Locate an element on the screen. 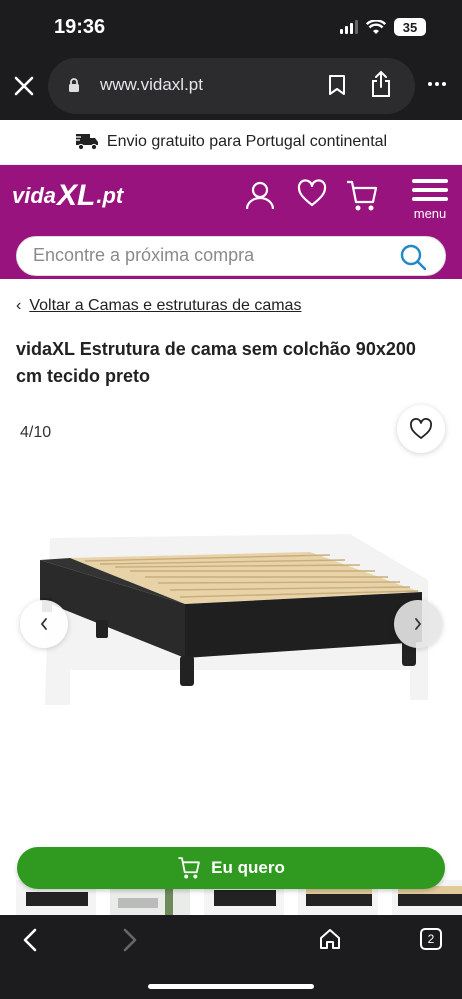 The width and height of the screenshot is (462, 999). breadcrumb: ‹ Voltar a Camas e estruturas de camas is located at coordinates (158, 306).